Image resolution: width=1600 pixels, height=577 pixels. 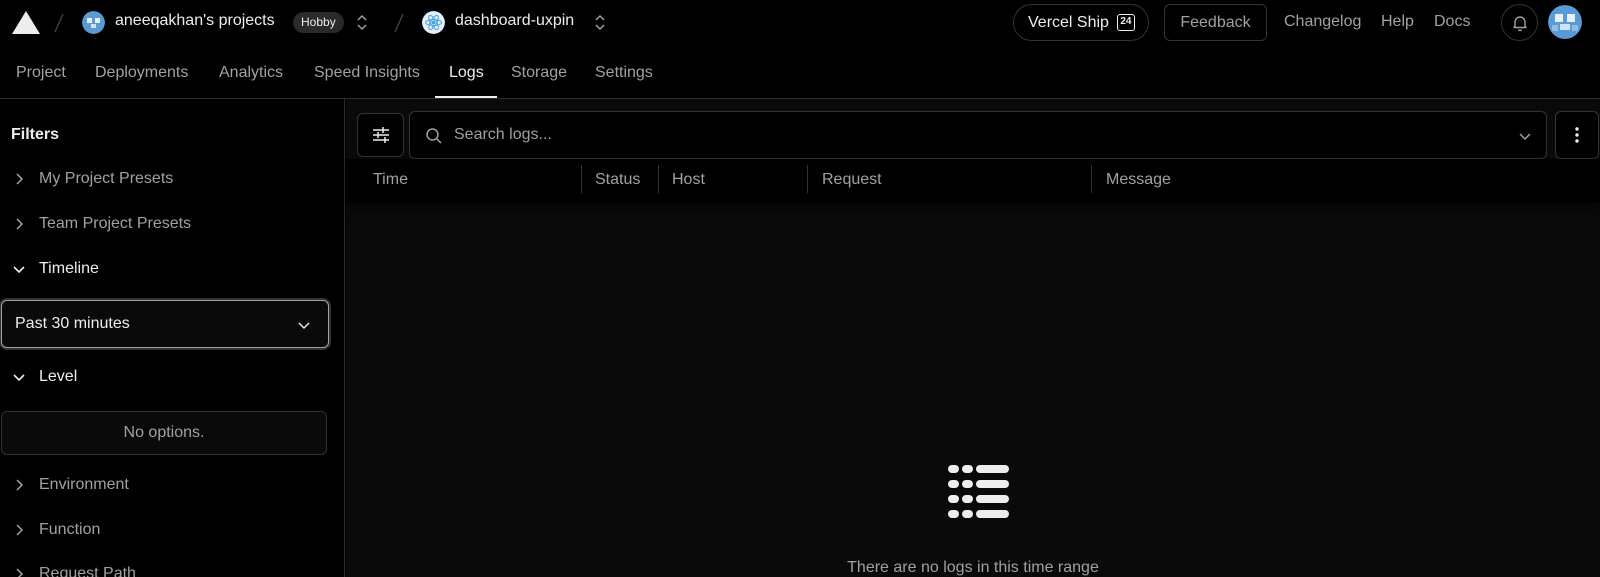 I want to click on tab-storage: Storage, so click(x=539, y=73).